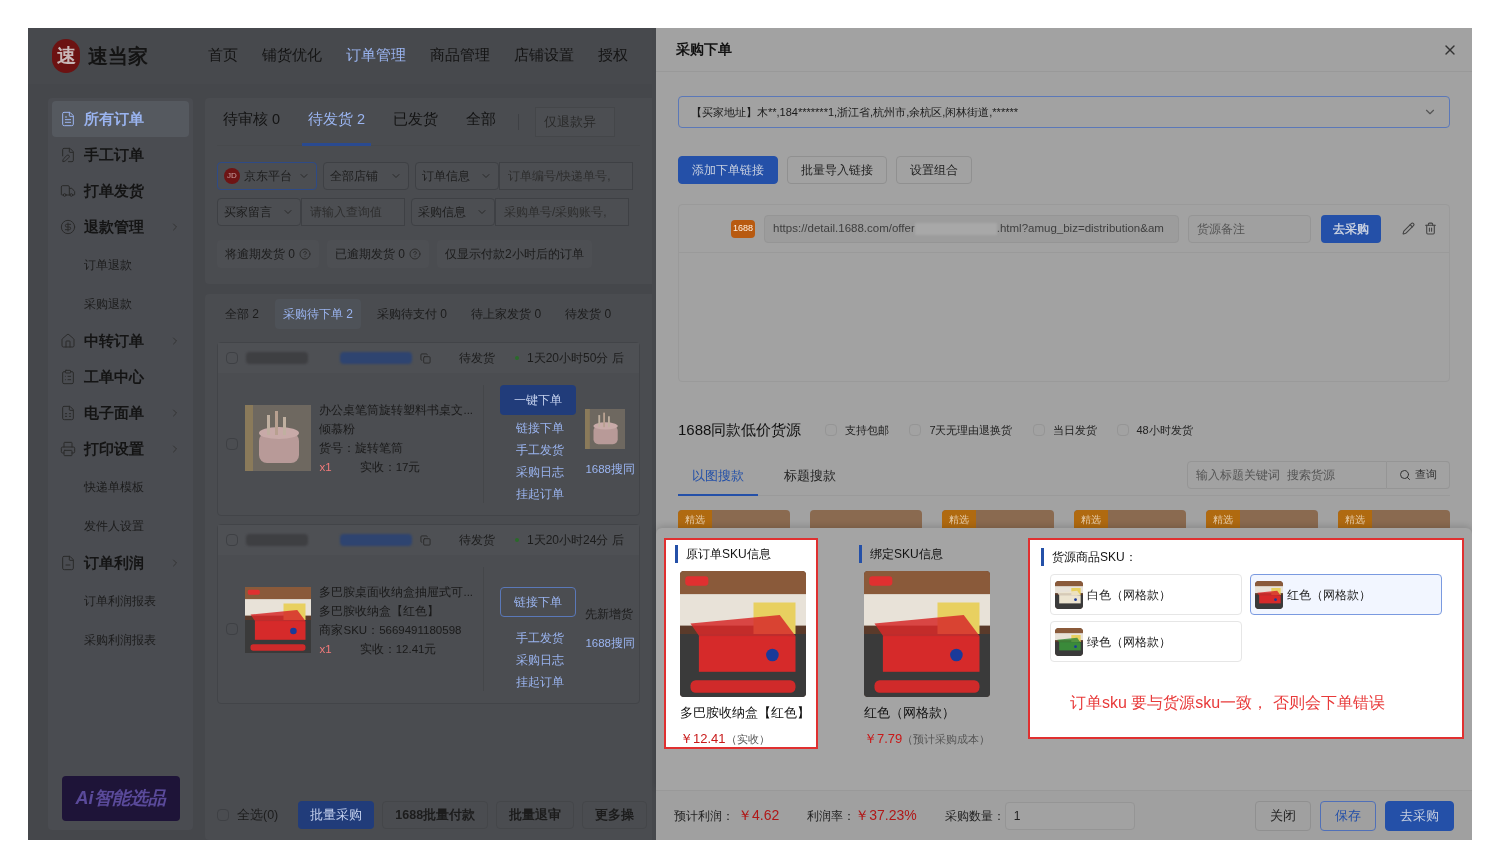  What do you see at coordinates (120, 191) in the screenshot?
I see `sidebar-item: 打单发货` at bounding box center [120, 191].